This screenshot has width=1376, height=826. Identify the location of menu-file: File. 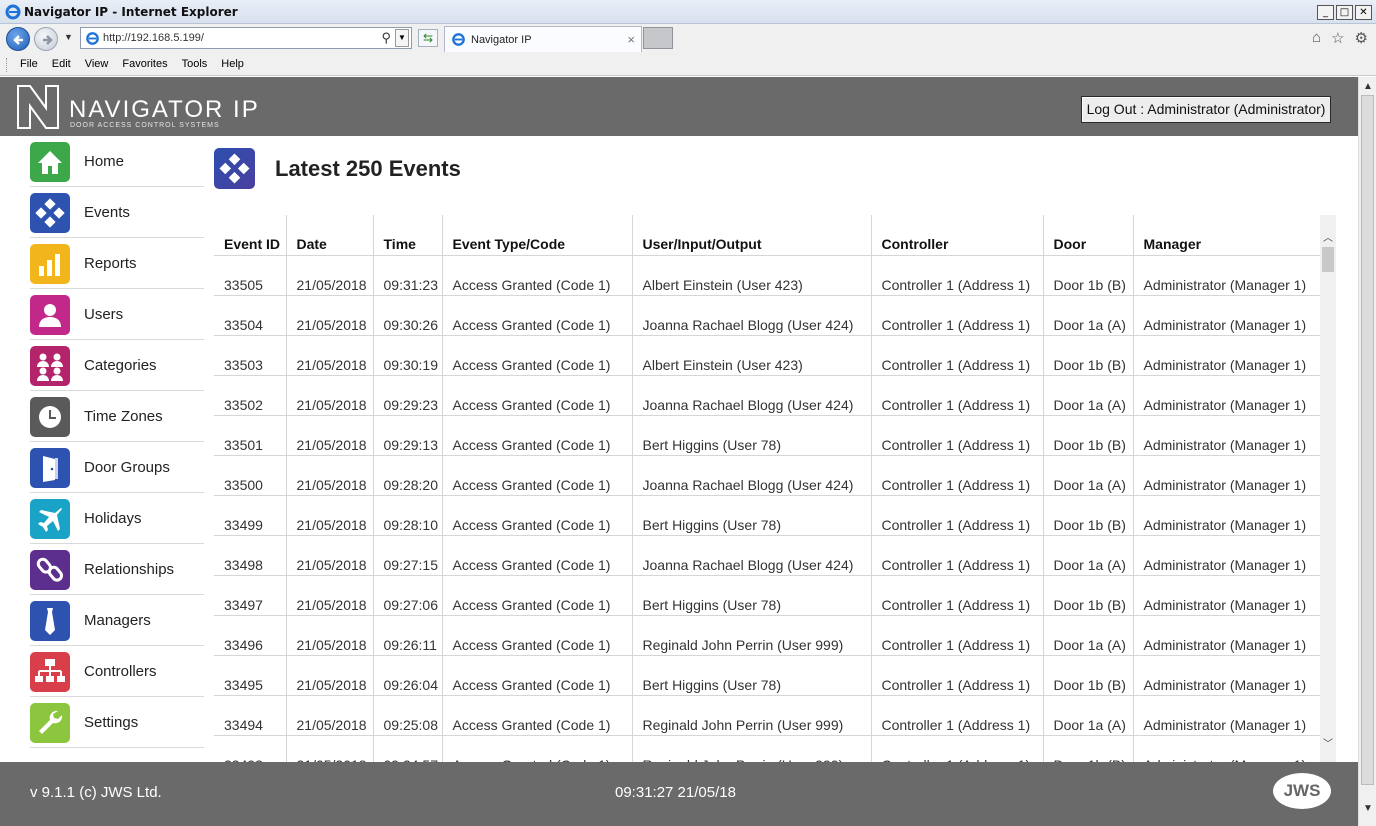
(29, 64).